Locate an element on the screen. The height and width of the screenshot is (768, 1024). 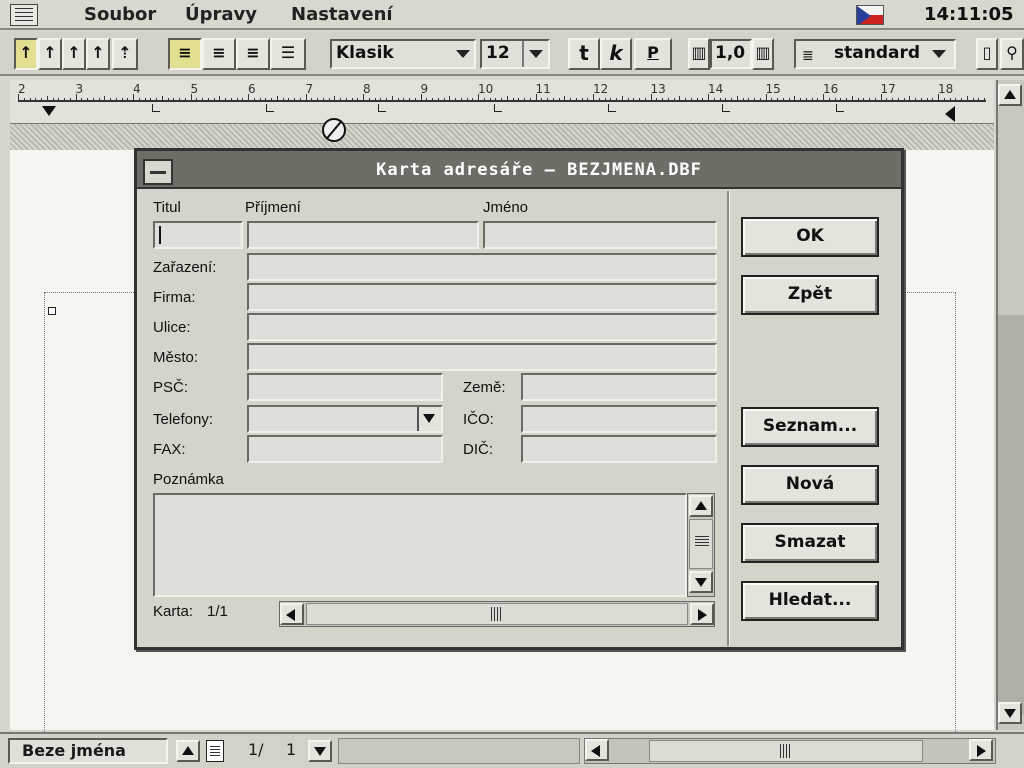
left-margin-marker is located at coordinates (49, 111).